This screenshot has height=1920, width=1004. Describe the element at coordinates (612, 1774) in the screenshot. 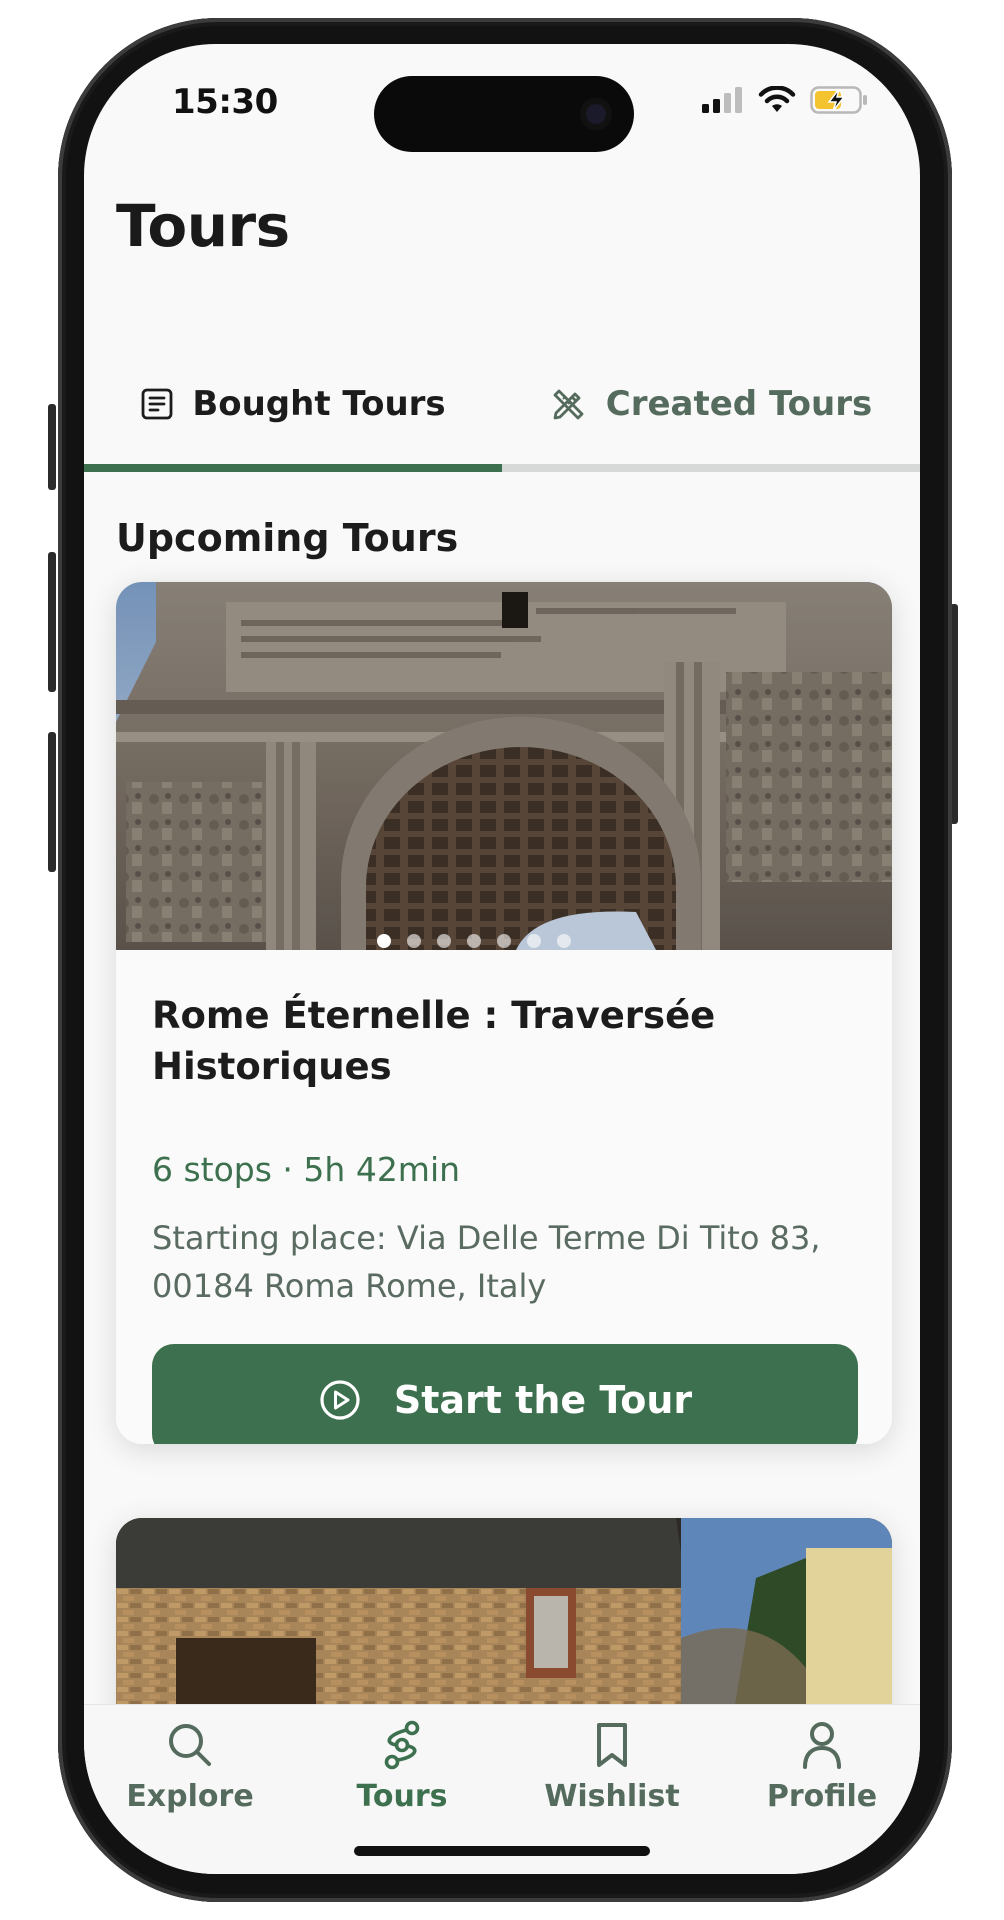

I see `nav-wishlist: Wishlist` at that location.